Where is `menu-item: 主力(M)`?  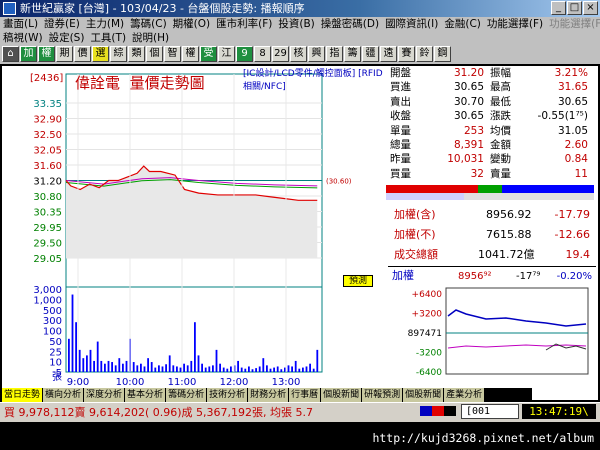 menu-item: 主力(M) is located at coordinates (105, 24).